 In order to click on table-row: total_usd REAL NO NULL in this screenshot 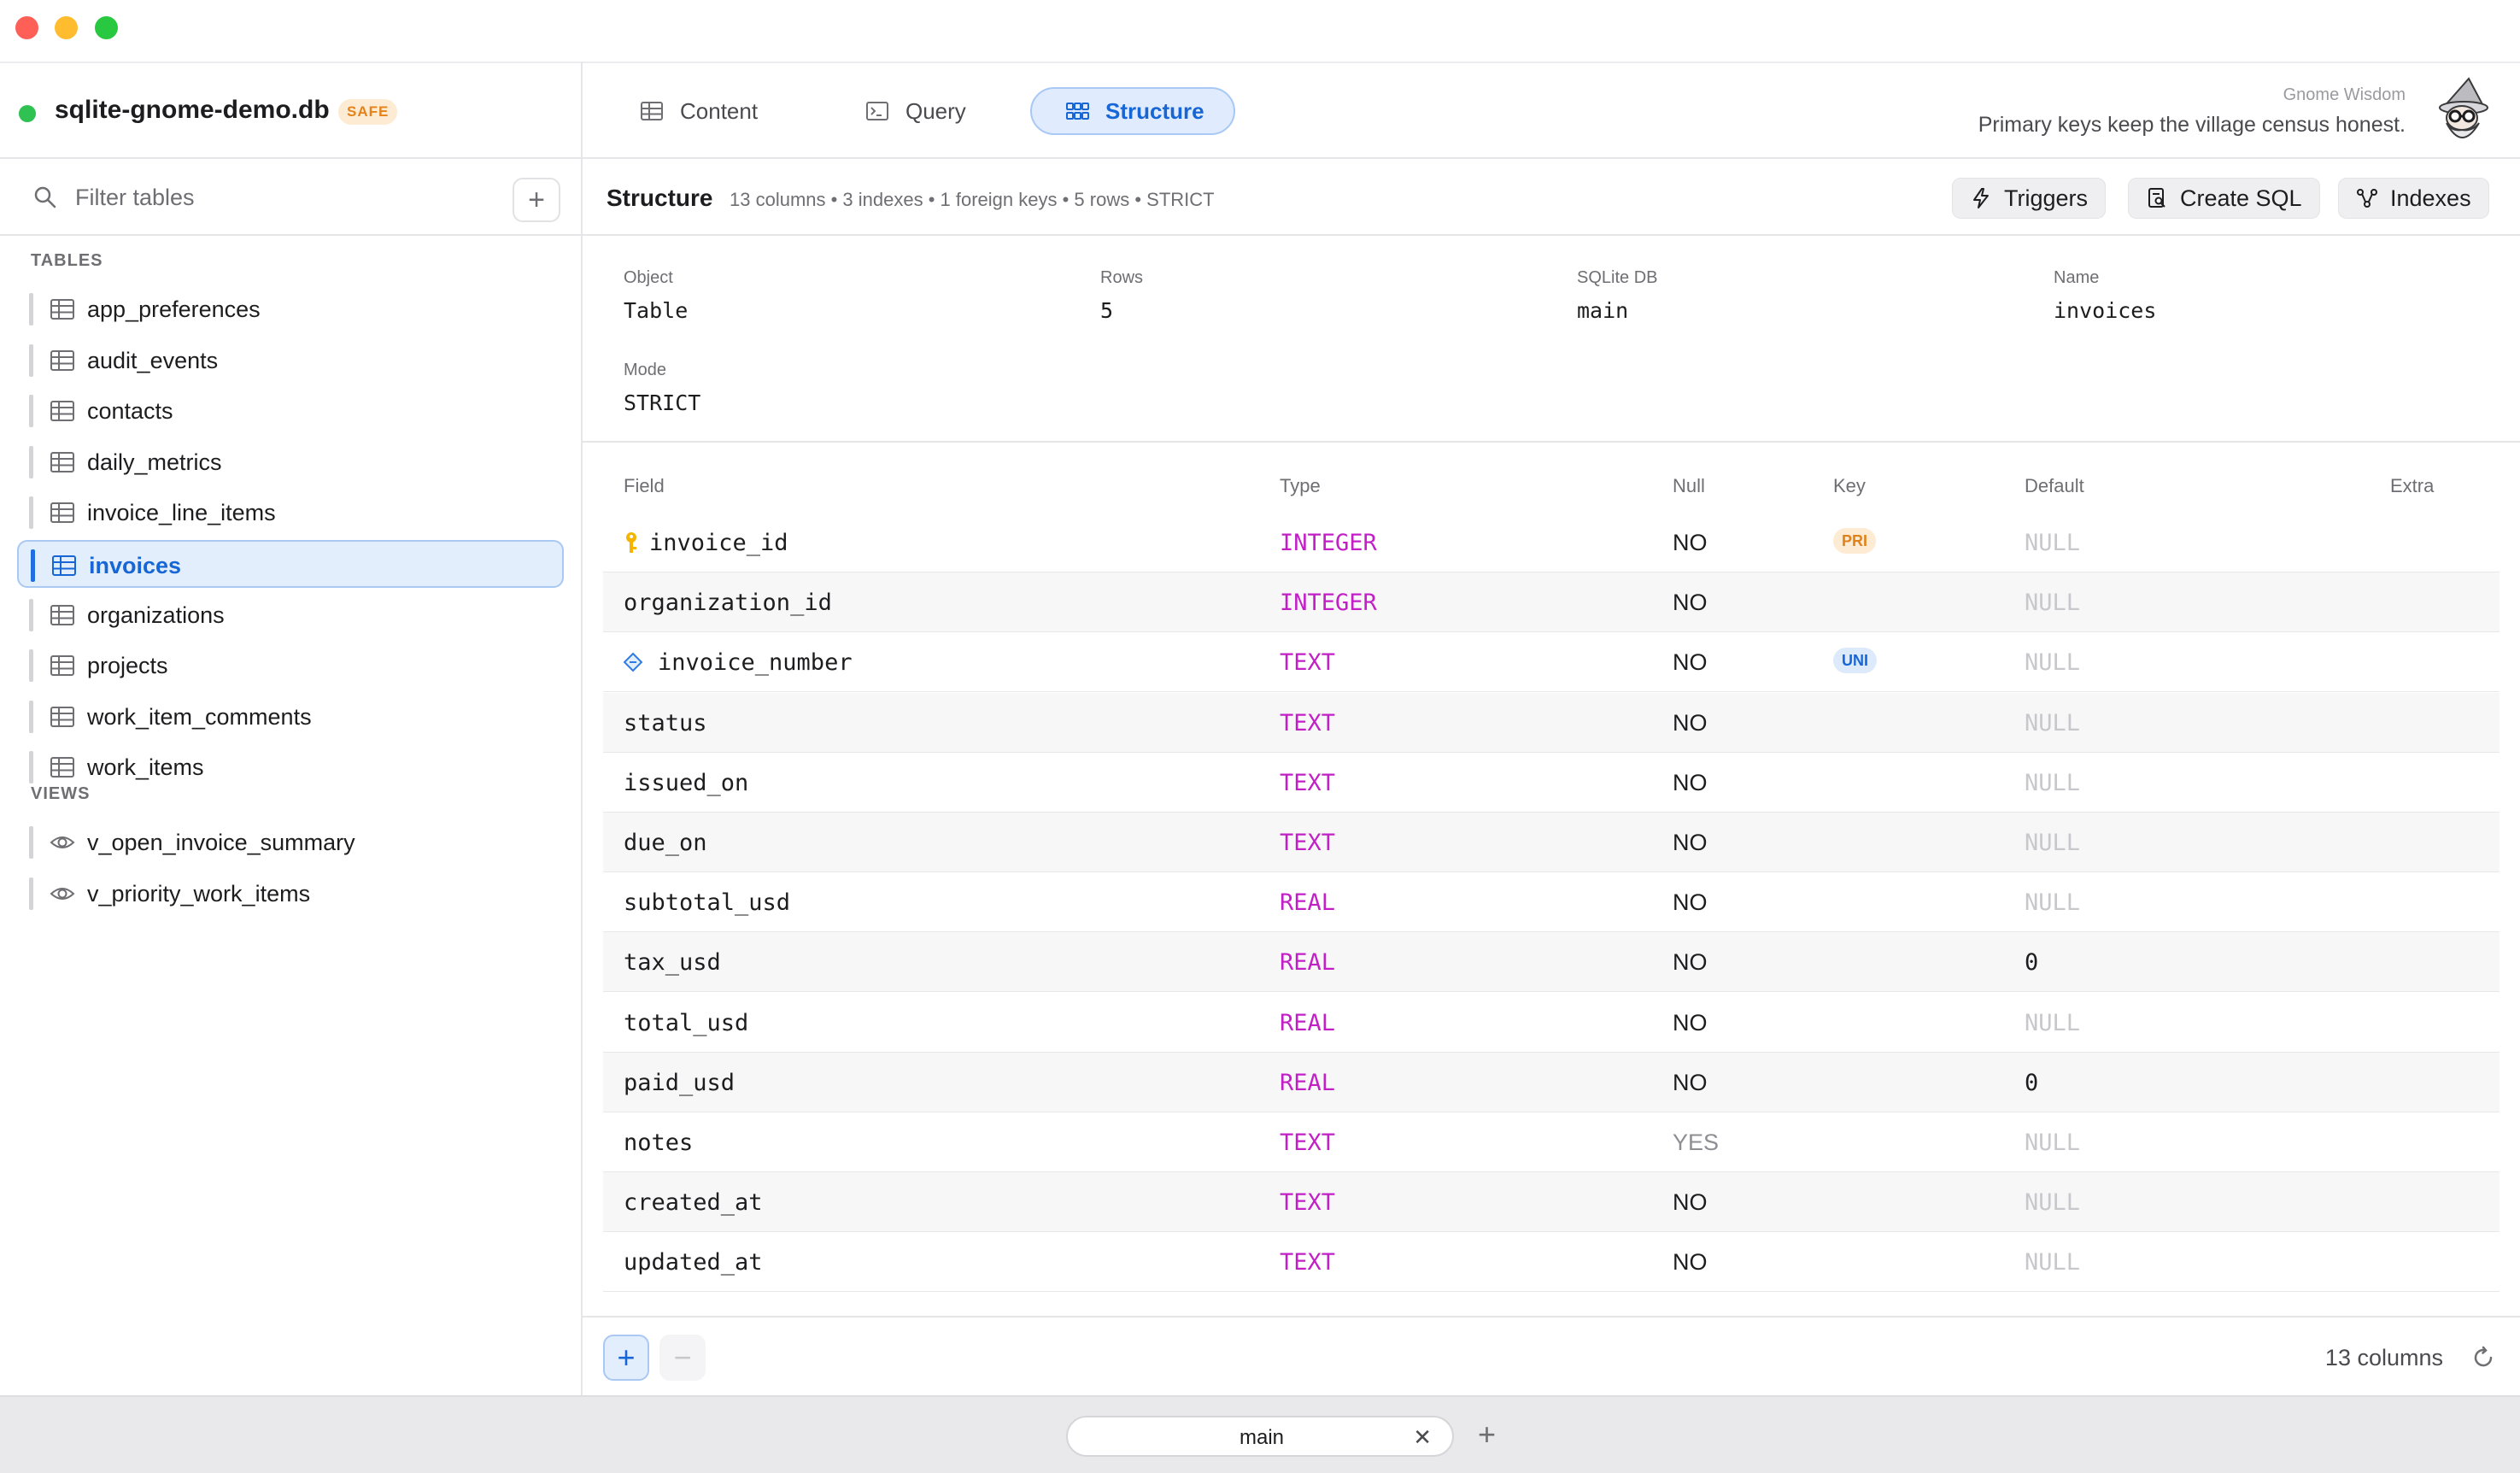, I will do `click(1551, 1023)`.